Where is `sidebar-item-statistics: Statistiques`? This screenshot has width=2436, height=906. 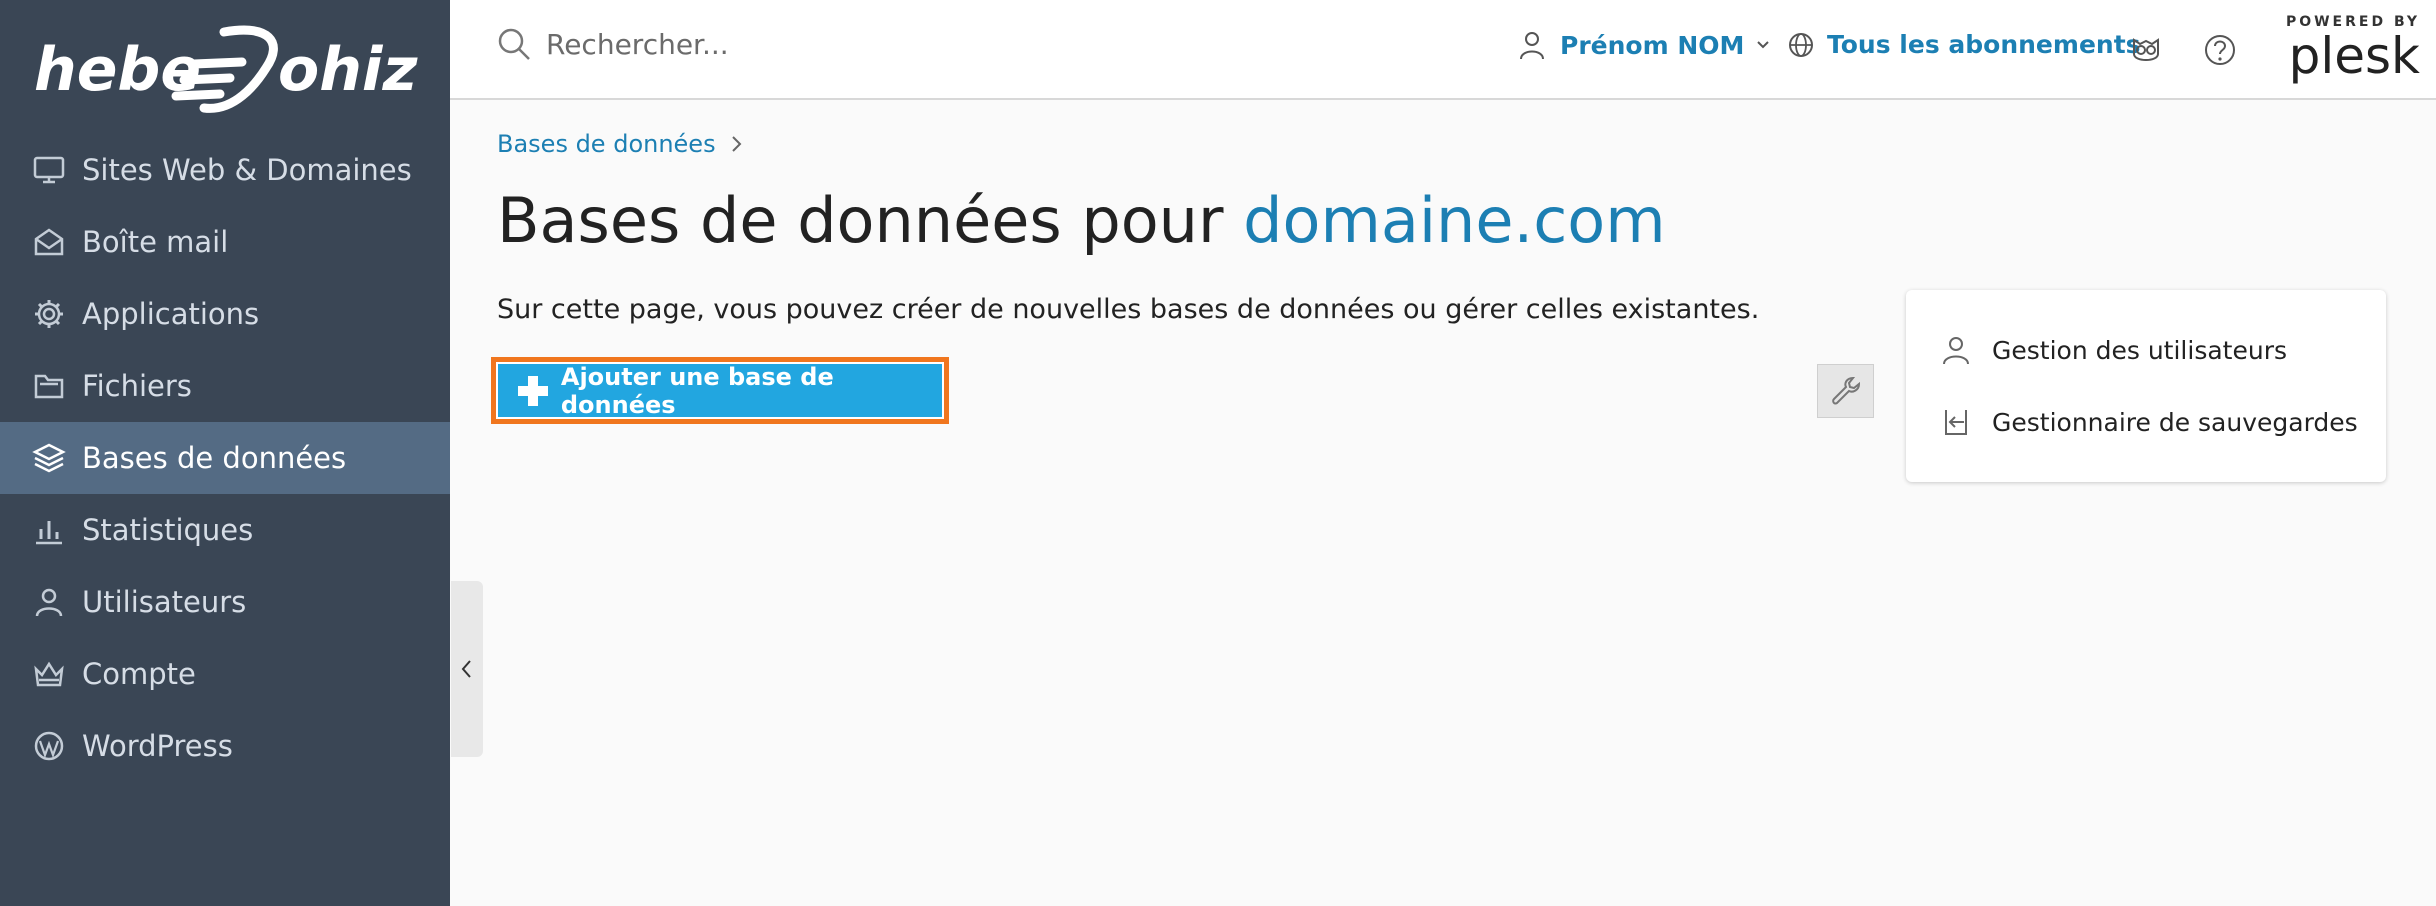 sidebar-item-statistics: Statistiques is located at coordinates (225, 530).